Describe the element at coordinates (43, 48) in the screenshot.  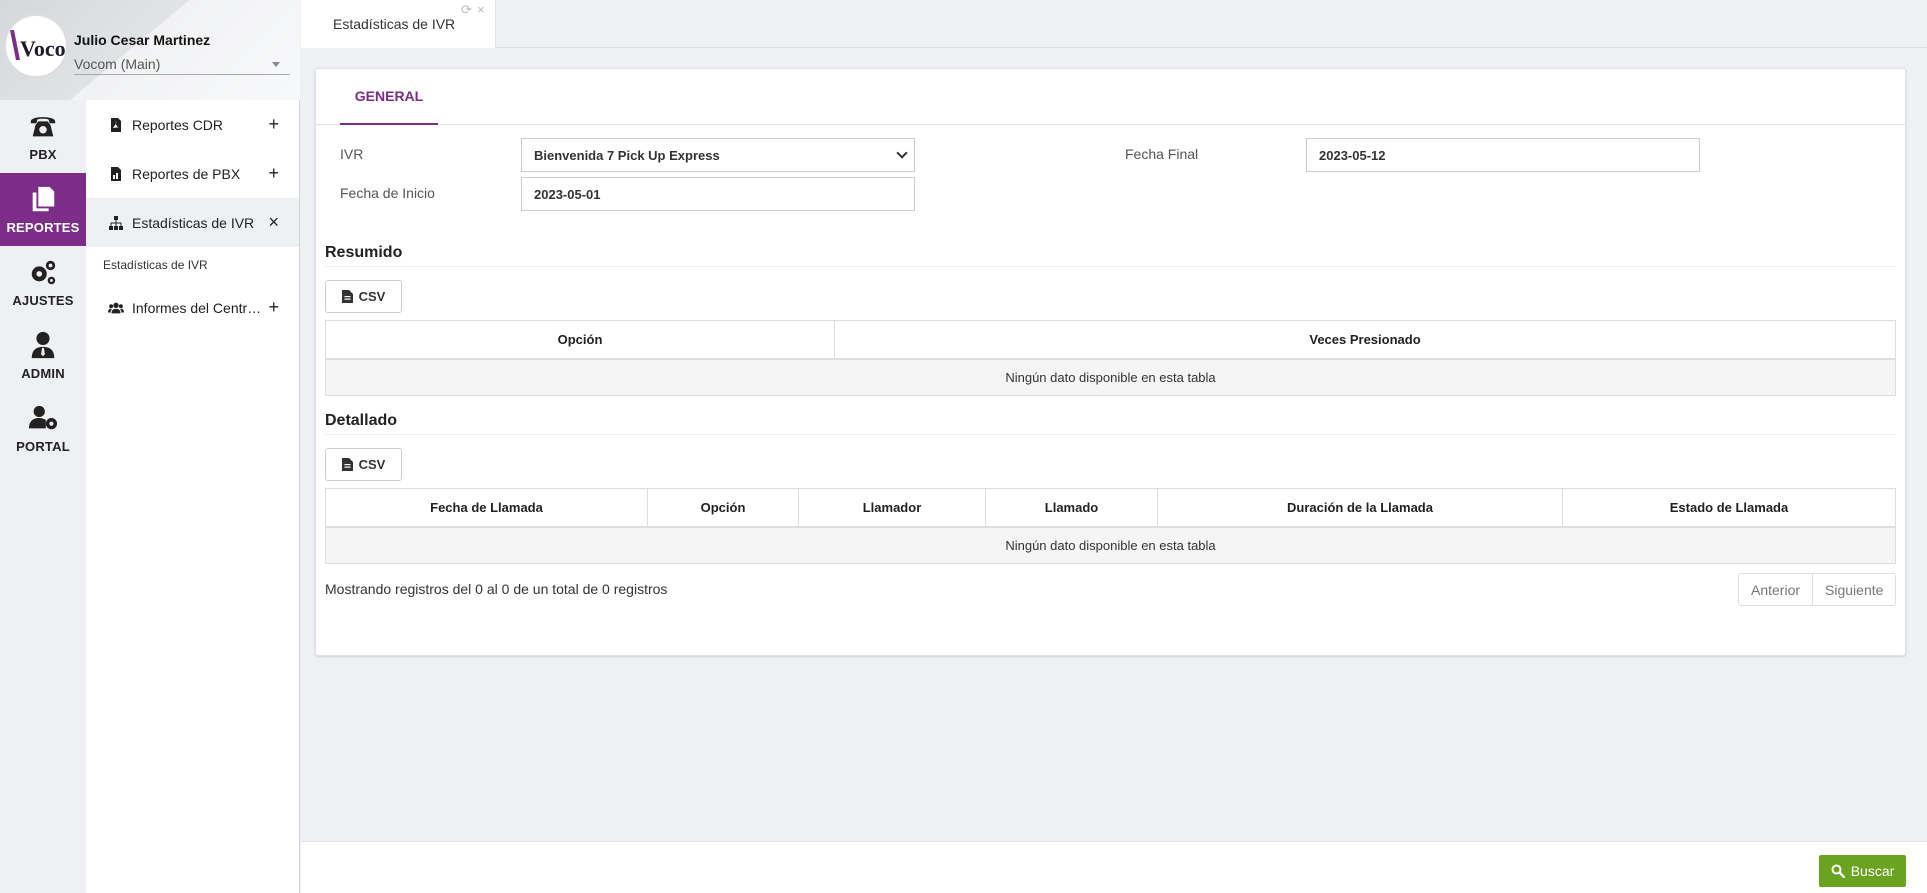
I see `svg-text: Vocom` at that location.